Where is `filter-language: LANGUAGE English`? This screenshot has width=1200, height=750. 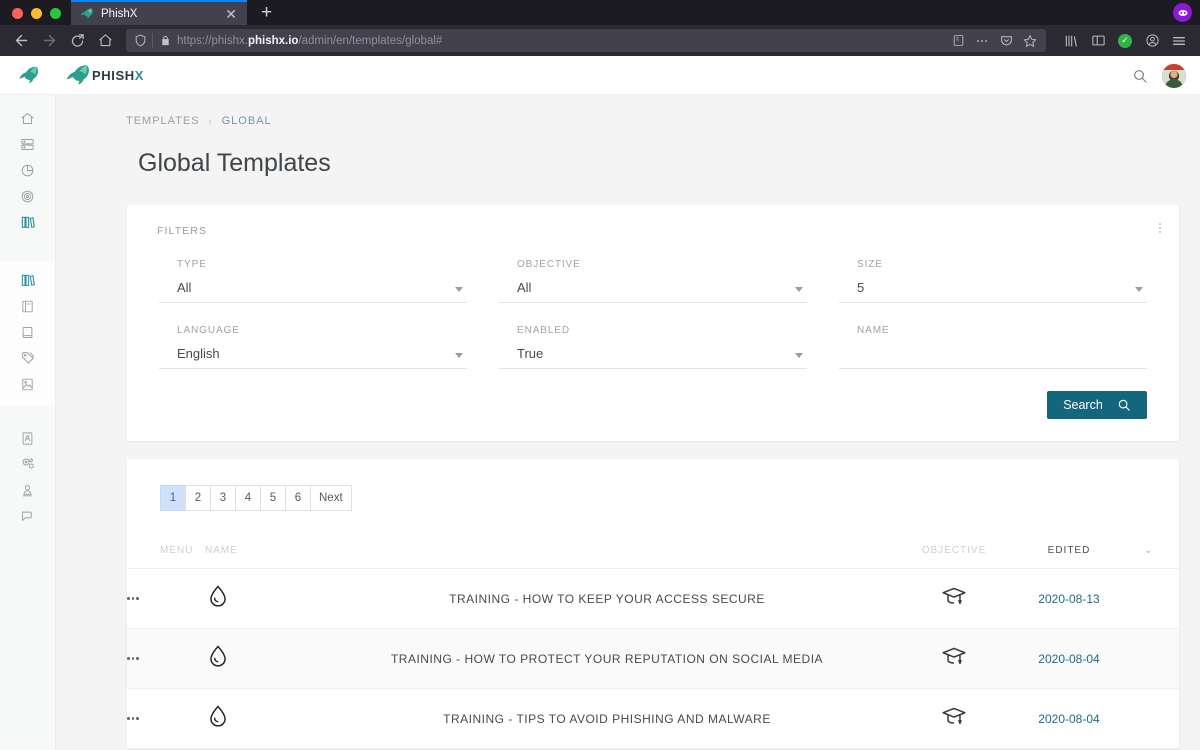
filter-language: LANGUAGE English is located at coordinates (322, 336).